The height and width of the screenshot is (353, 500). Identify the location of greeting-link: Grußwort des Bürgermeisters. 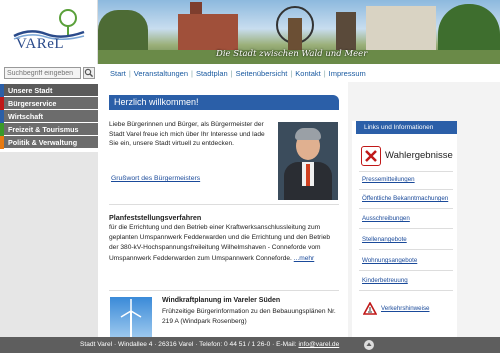
(155, 178).